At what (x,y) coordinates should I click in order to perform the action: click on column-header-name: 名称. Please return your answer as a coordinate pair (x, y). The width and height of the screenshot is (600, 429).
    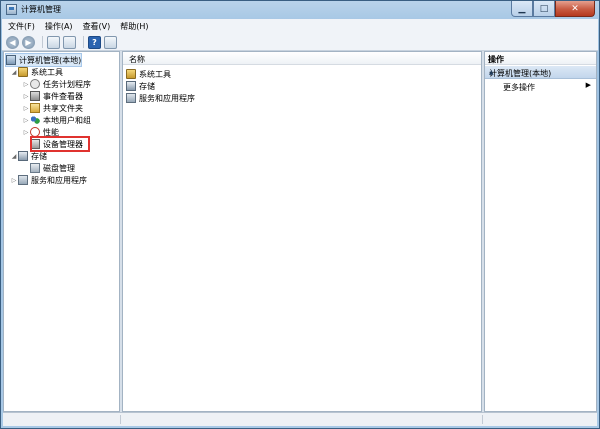
    Looking at the image, I should click on (302, 58).